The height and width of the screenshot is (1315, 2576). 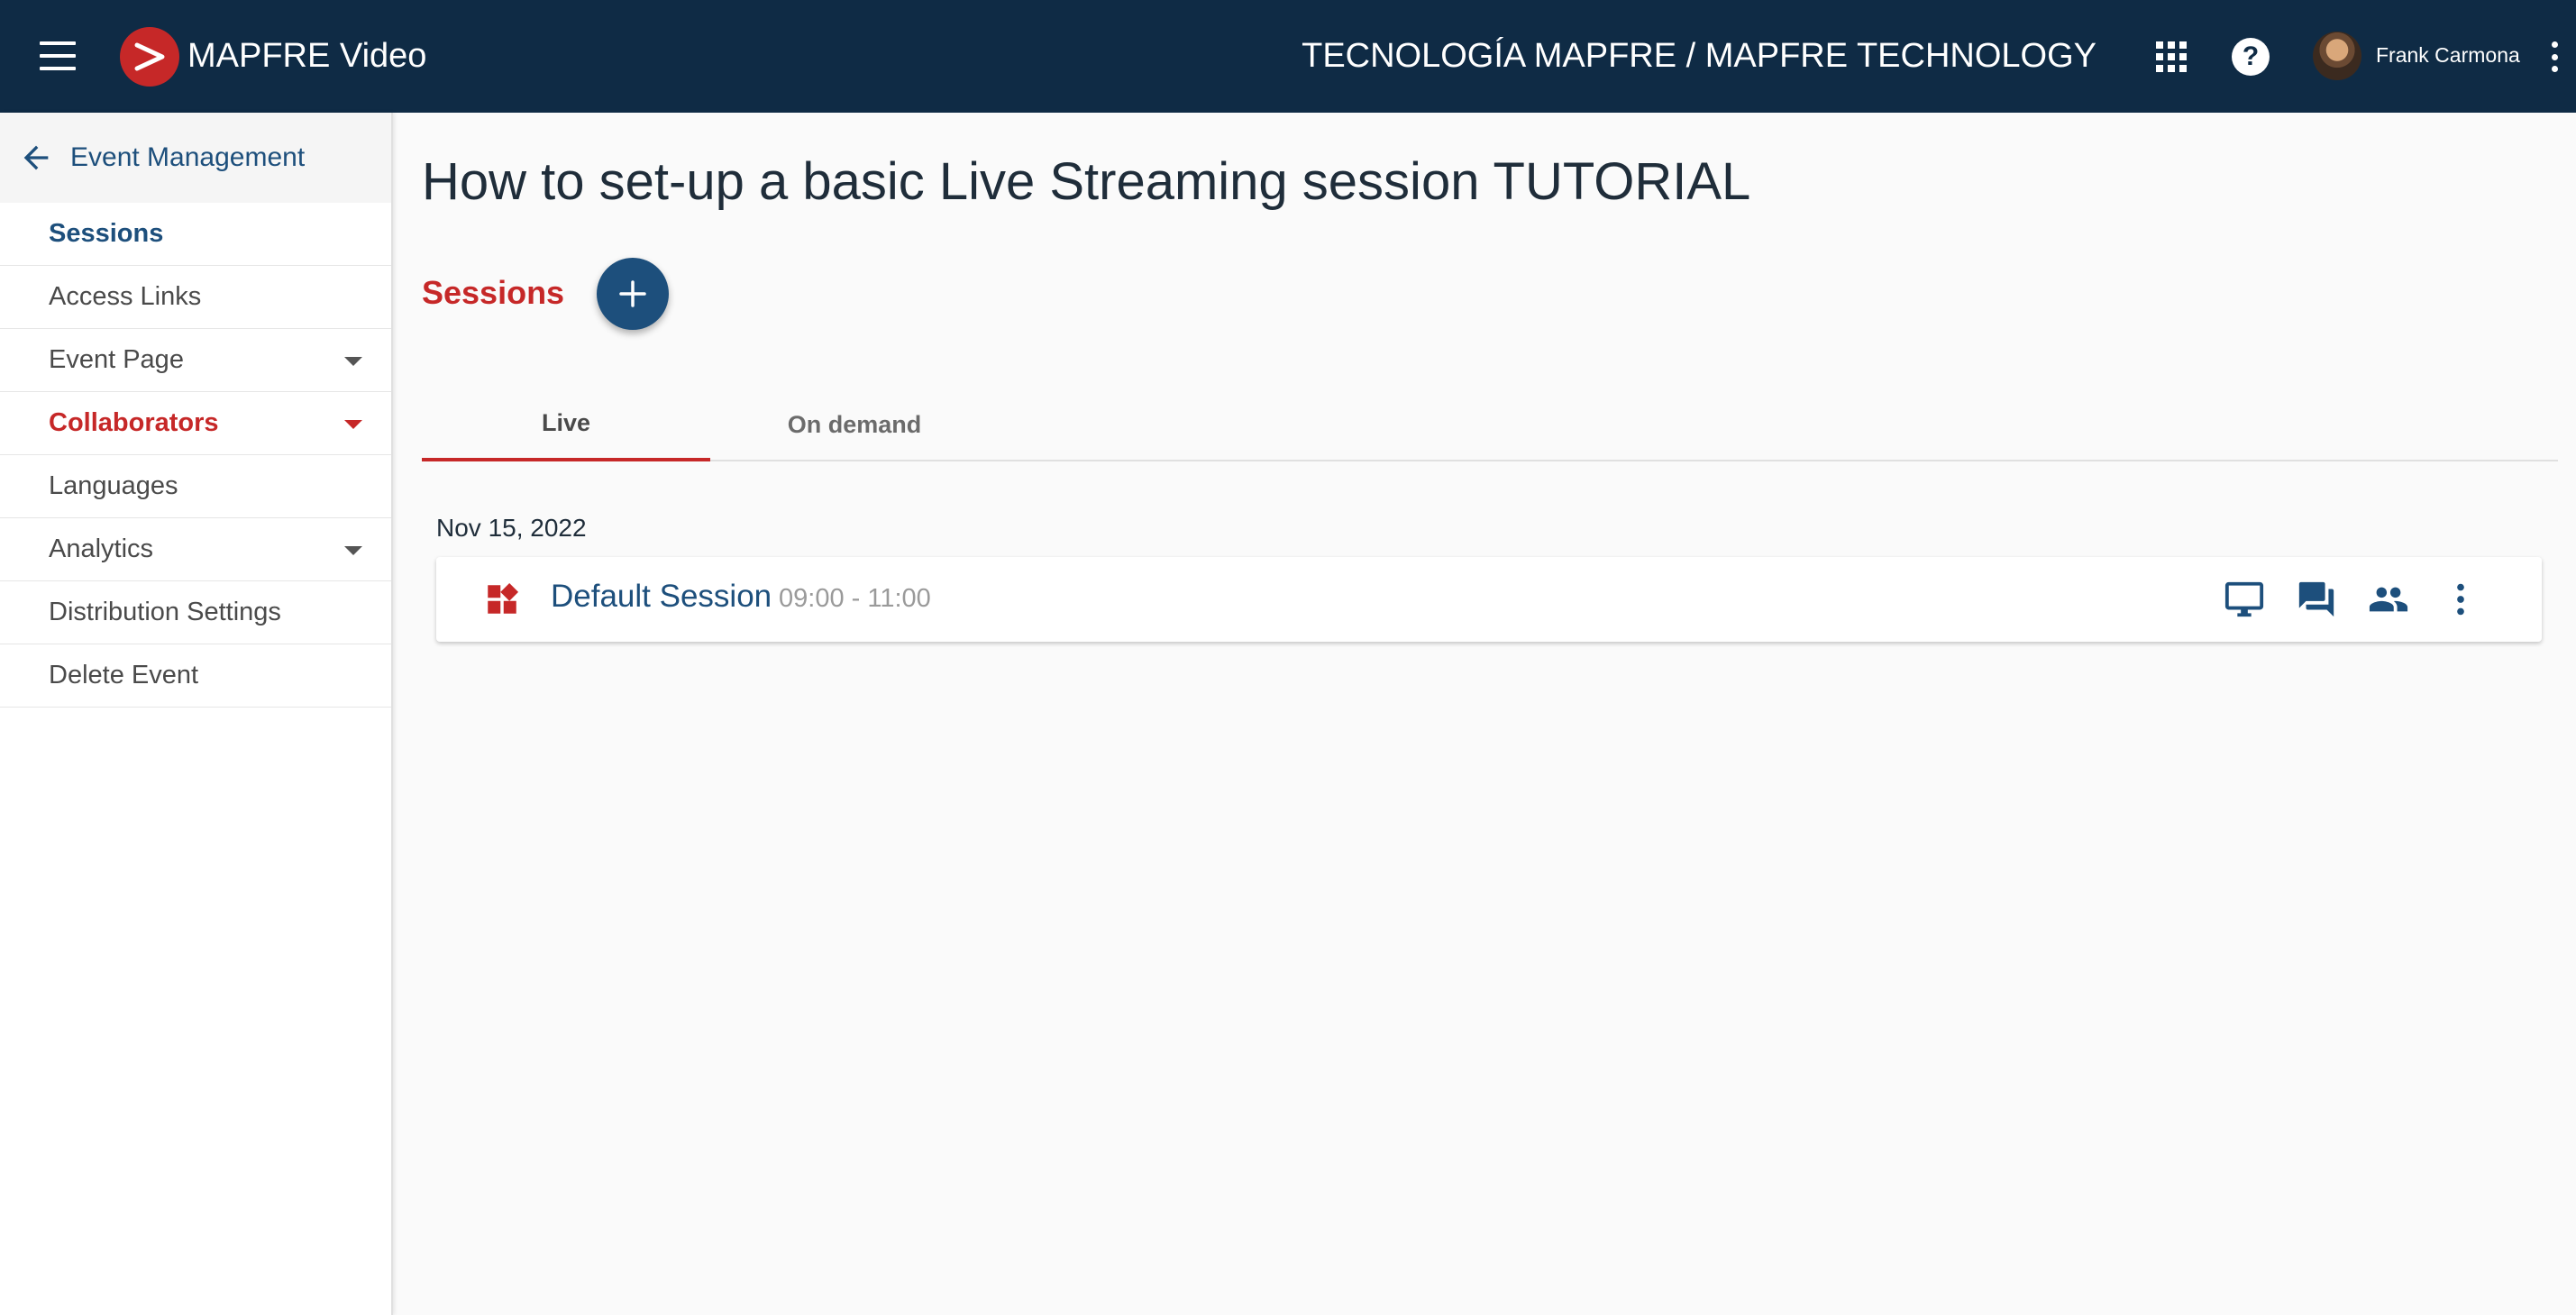 What do you see at coordinates (2171, 56) in the screenshot?
I see `apps-grid-icon` at bounding box center [2171, 56].